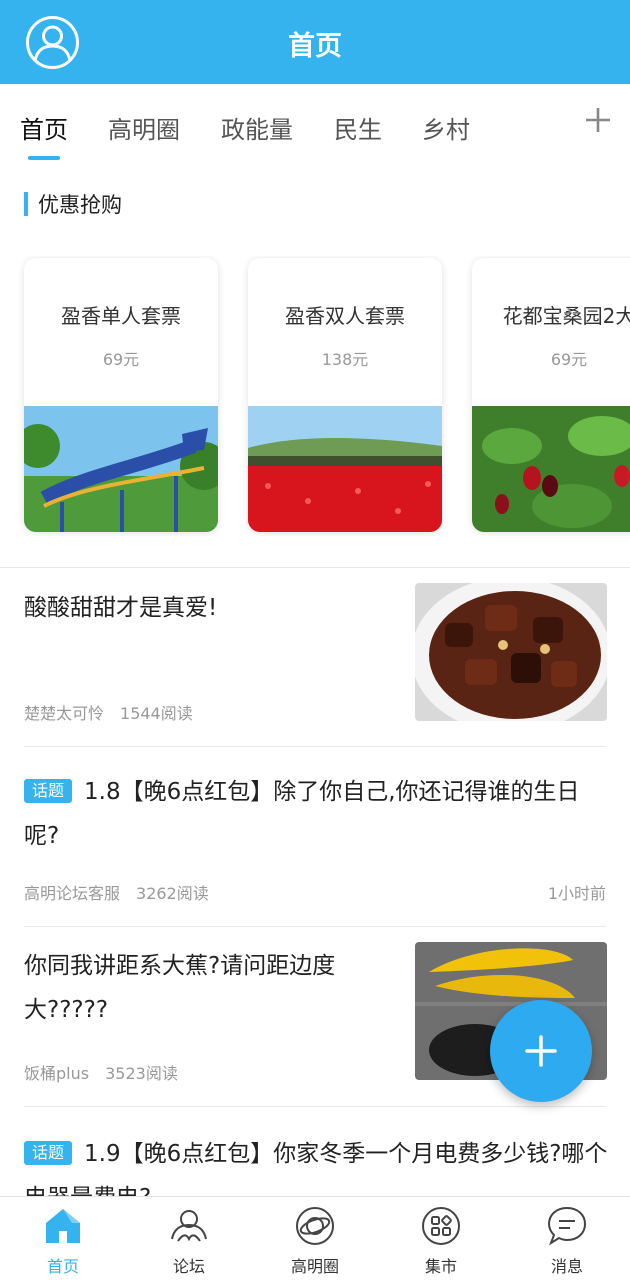  What do you see at coordinates (44, 127) in the screenshot?
I see `tab-home: 首页` at bounding box center [44, 127].